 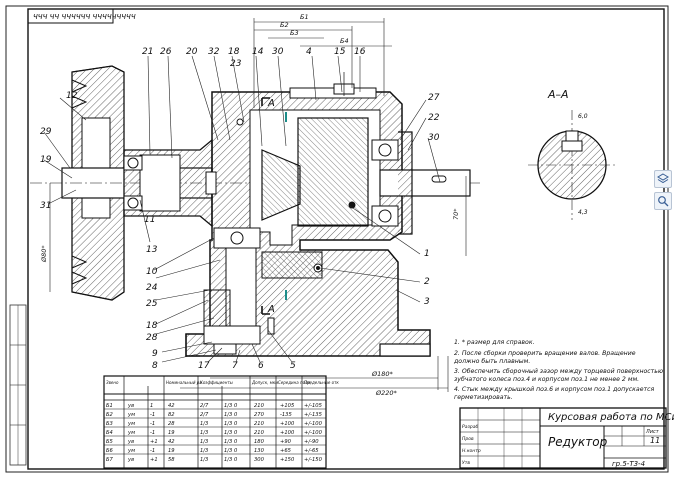 I want to click on table-cell: +65, so click(x=286, y=451).